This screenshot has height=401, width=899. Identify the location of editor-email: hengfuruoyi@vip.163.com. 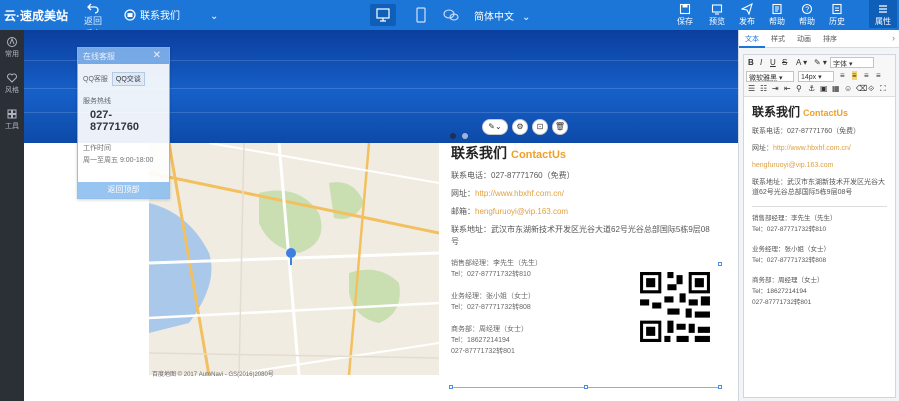
(793, 165).